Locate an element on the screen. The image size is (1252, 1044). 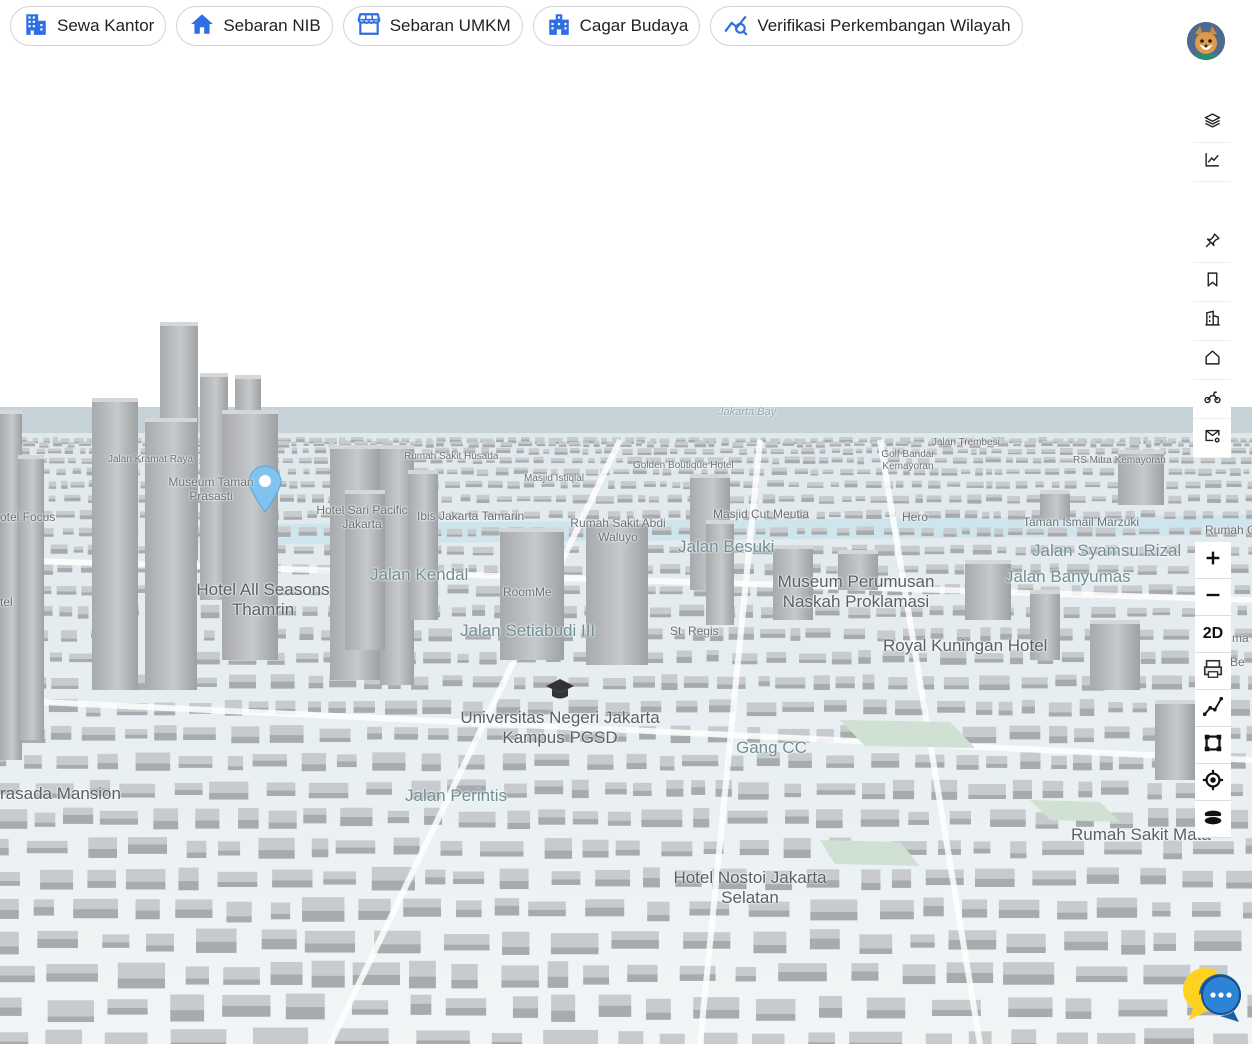
measure-area-button is located at coordinates (1213, 745).